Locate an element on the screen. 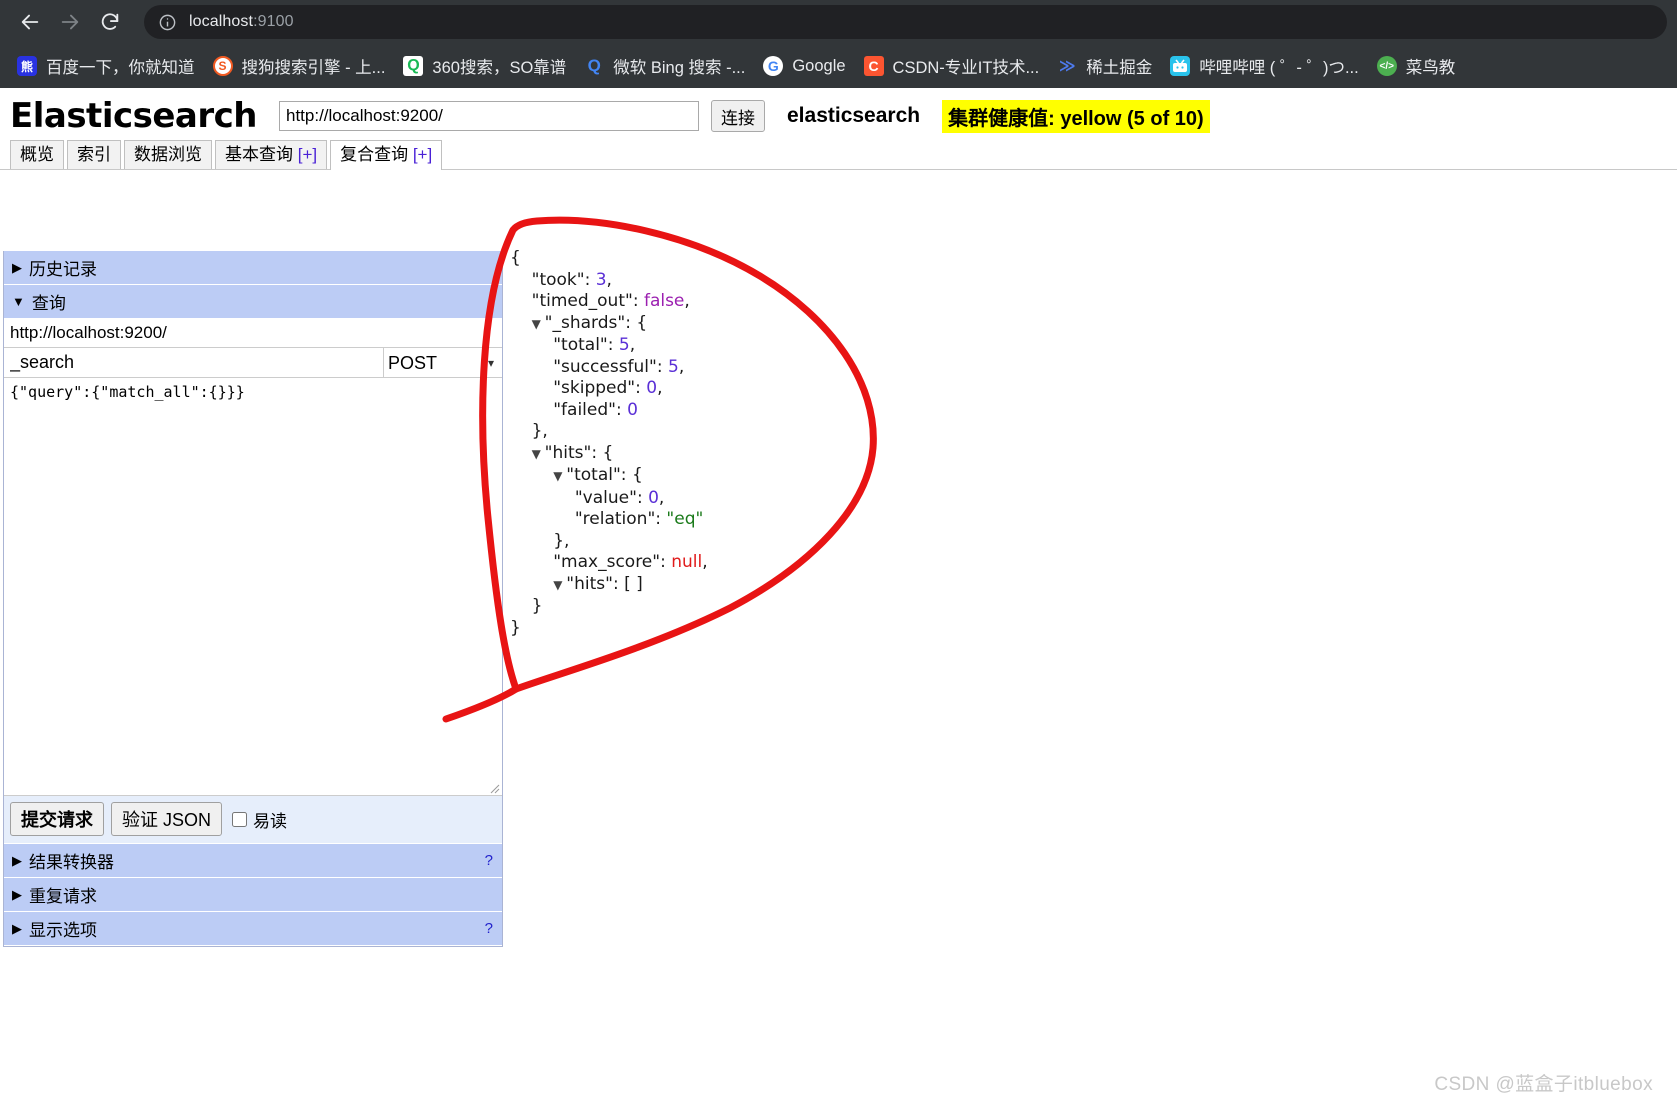 The image size is (1677, 1110). tab-0: 概览 is located at coordinates (37, 154).